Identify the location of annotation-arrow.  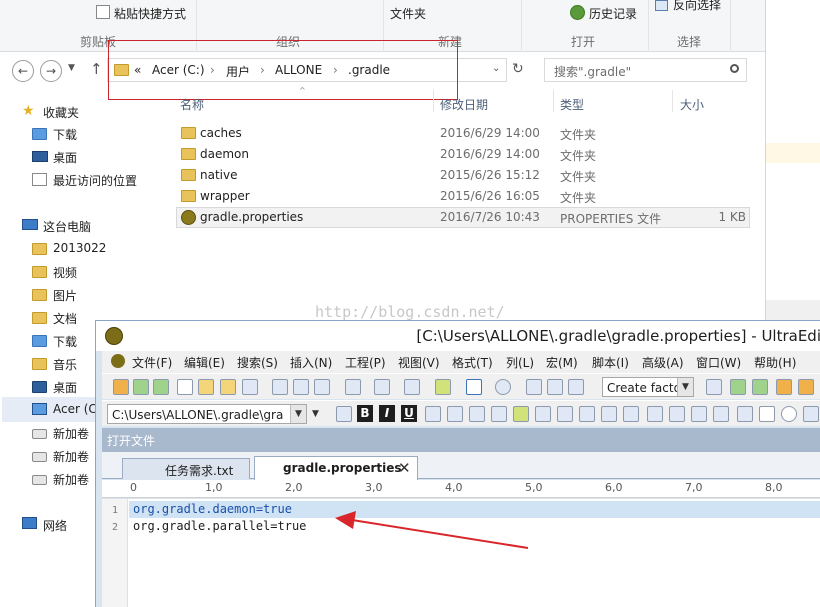
(432, 530).